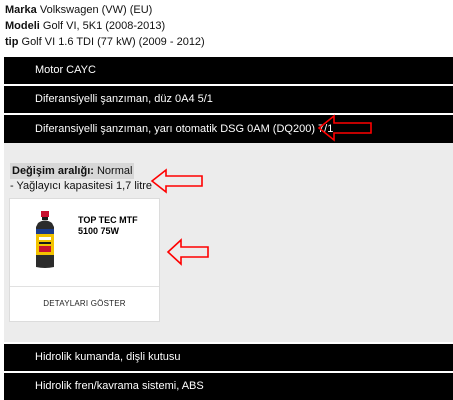 The width and height of the screenshot is (453, 400). I want to click on vehicle-brand-row: Marka Volkswagen (VW) (EU), so click(105, 10).